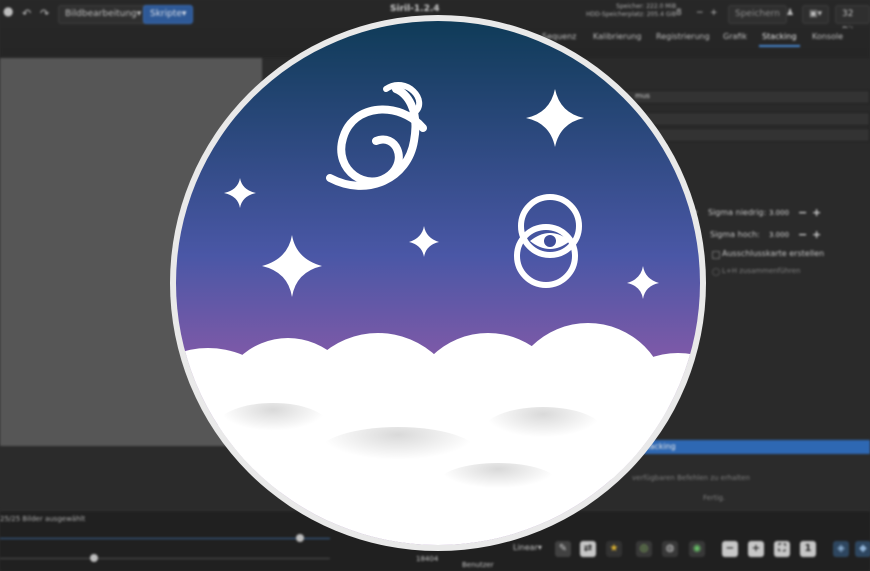 The image size is (870, 571). Describe the element at coordinates (43, 519) in the screenshot. I see `selected-images-count: 25/25 Bilder ausgewählt` at that location.